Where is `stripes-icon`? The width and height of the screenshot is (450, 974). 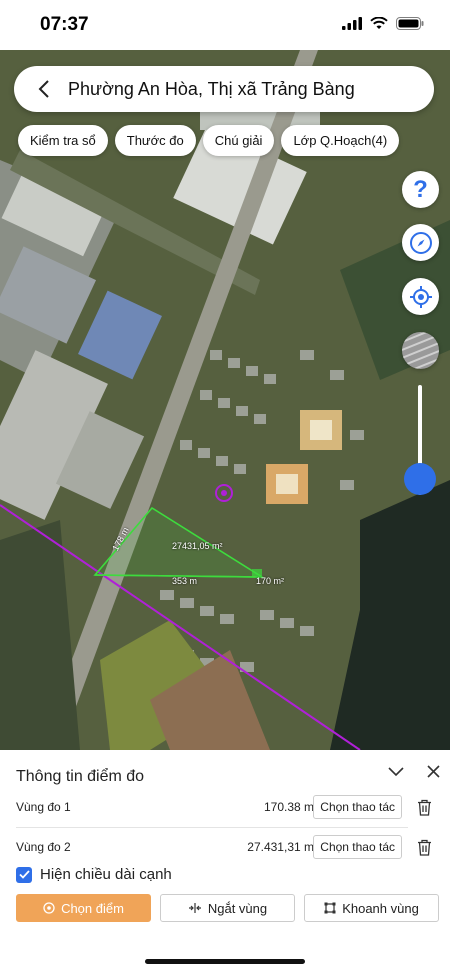 stripes-icon is located at coordinates (420, 350).